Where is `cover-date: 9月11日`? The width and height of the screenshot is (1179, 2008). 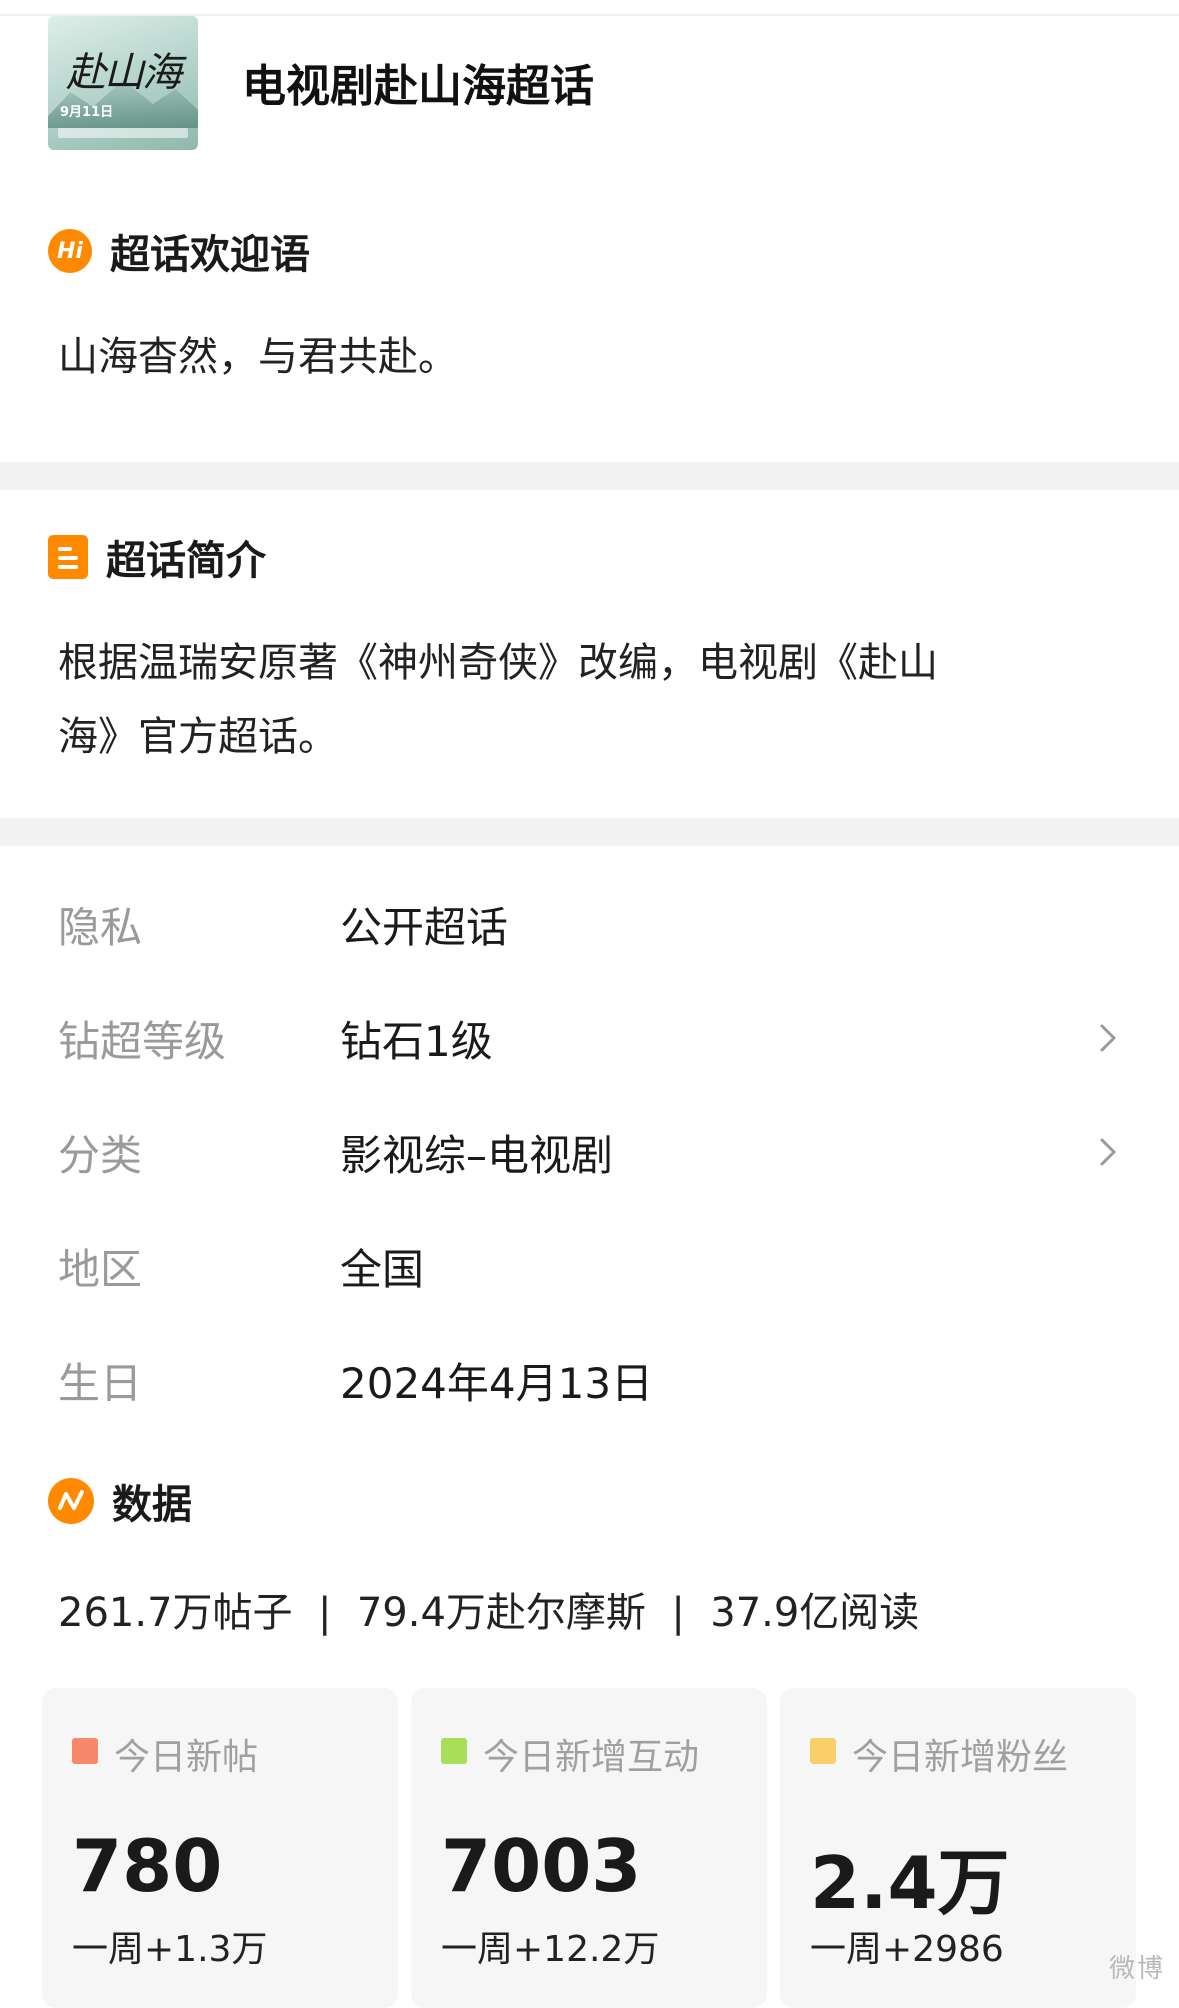
cover-date: 9月11日 is located at coordinates (87, 112).